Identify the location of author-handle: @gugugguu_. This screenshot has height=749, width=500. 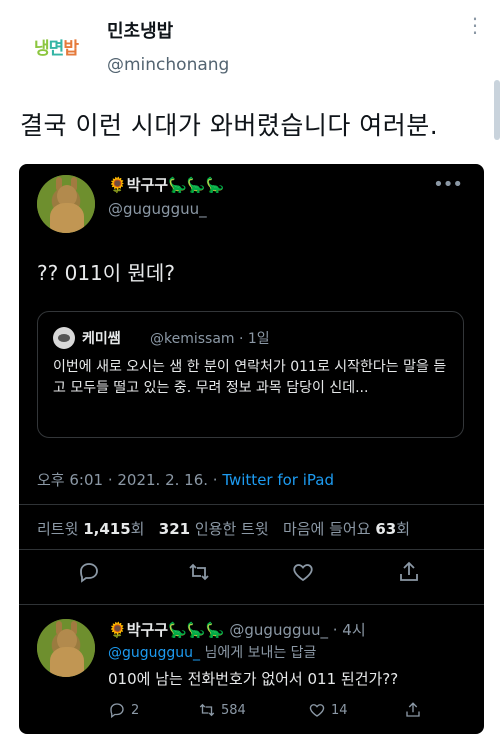
(157, 209).